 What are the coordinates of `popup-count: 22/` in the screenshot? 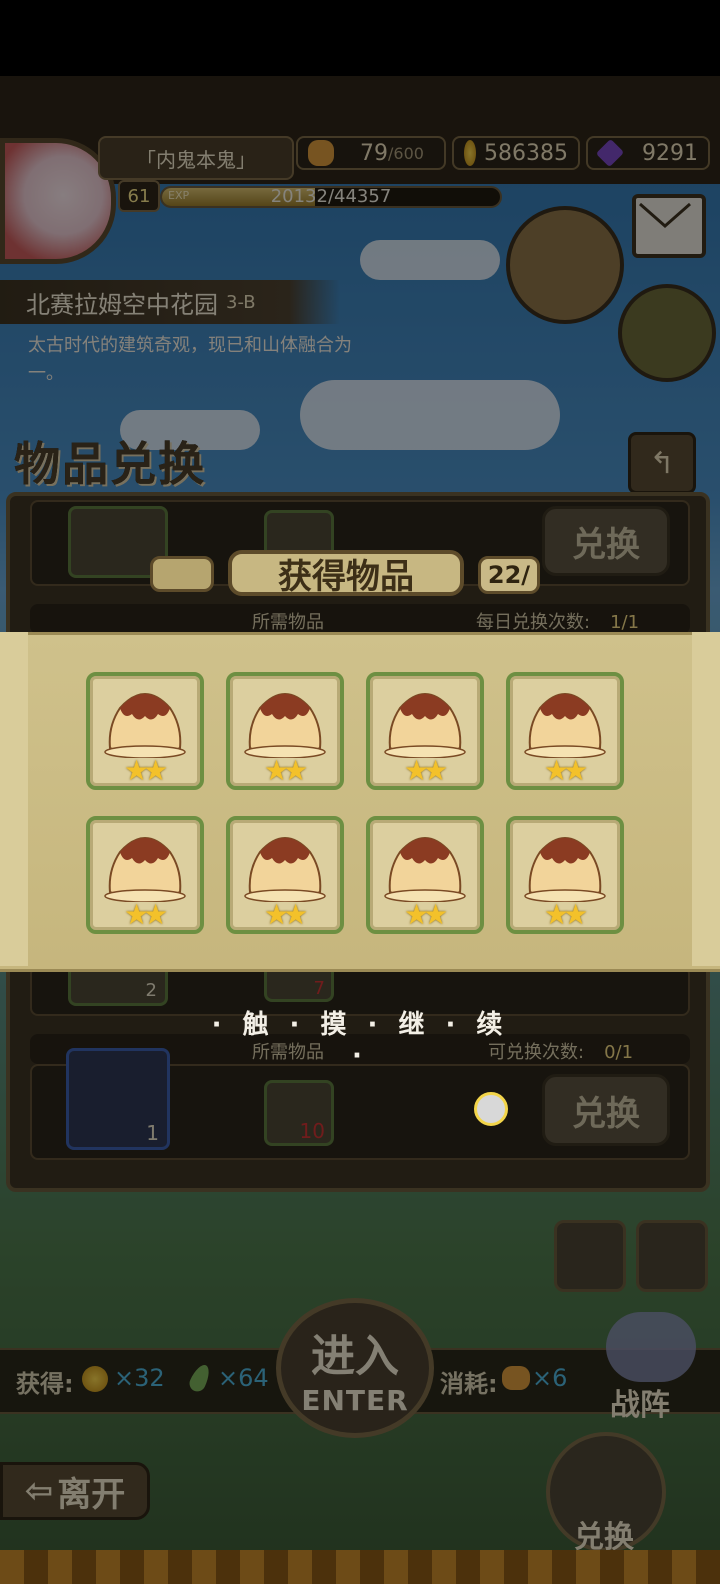 It's located at (509, 575).